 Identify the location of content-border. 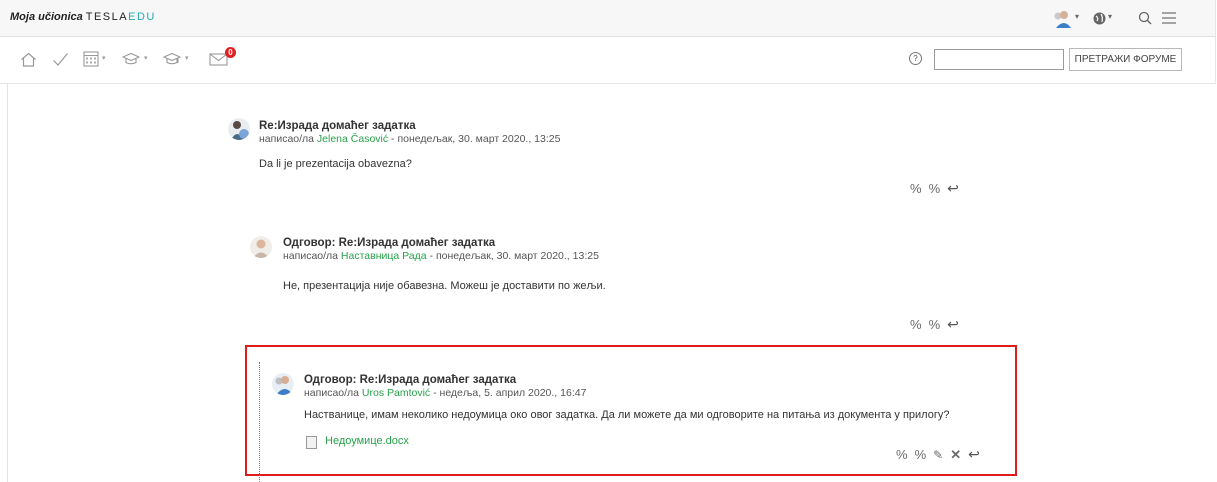
(7, 282).